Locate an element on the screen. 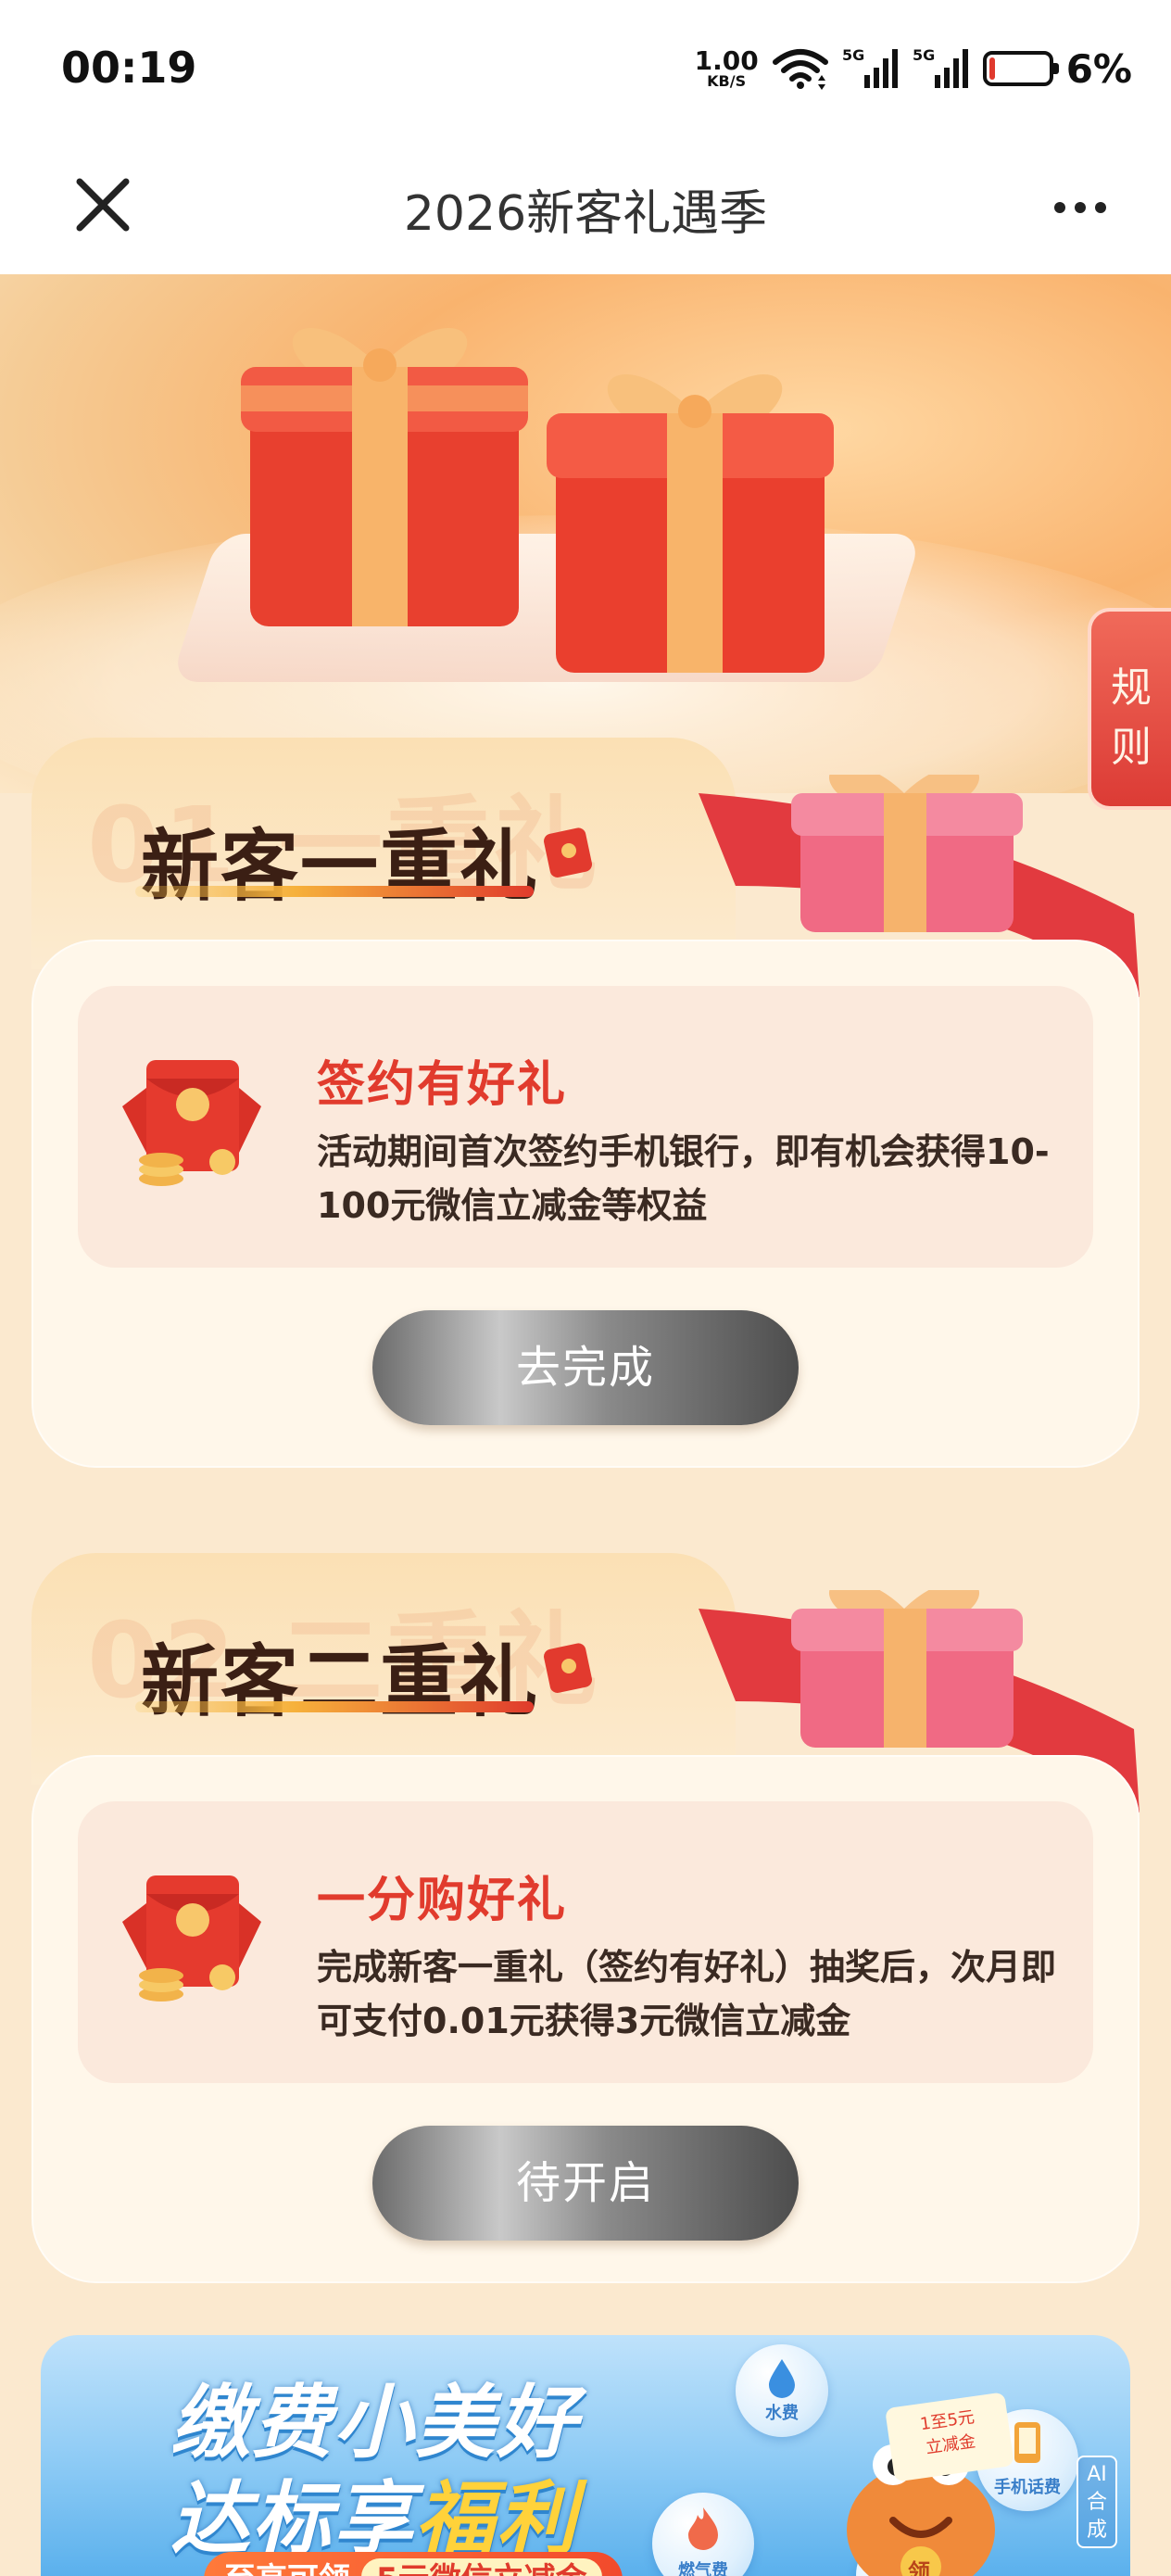  gas-bill-bubble: 燃气费 is located at coordinates (703, 2534).